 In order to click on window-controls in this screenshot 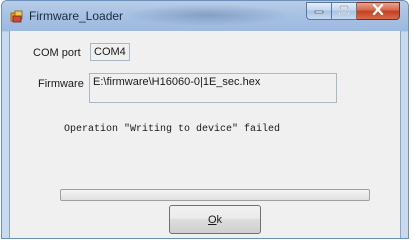, I will do `click(353, 11)`.